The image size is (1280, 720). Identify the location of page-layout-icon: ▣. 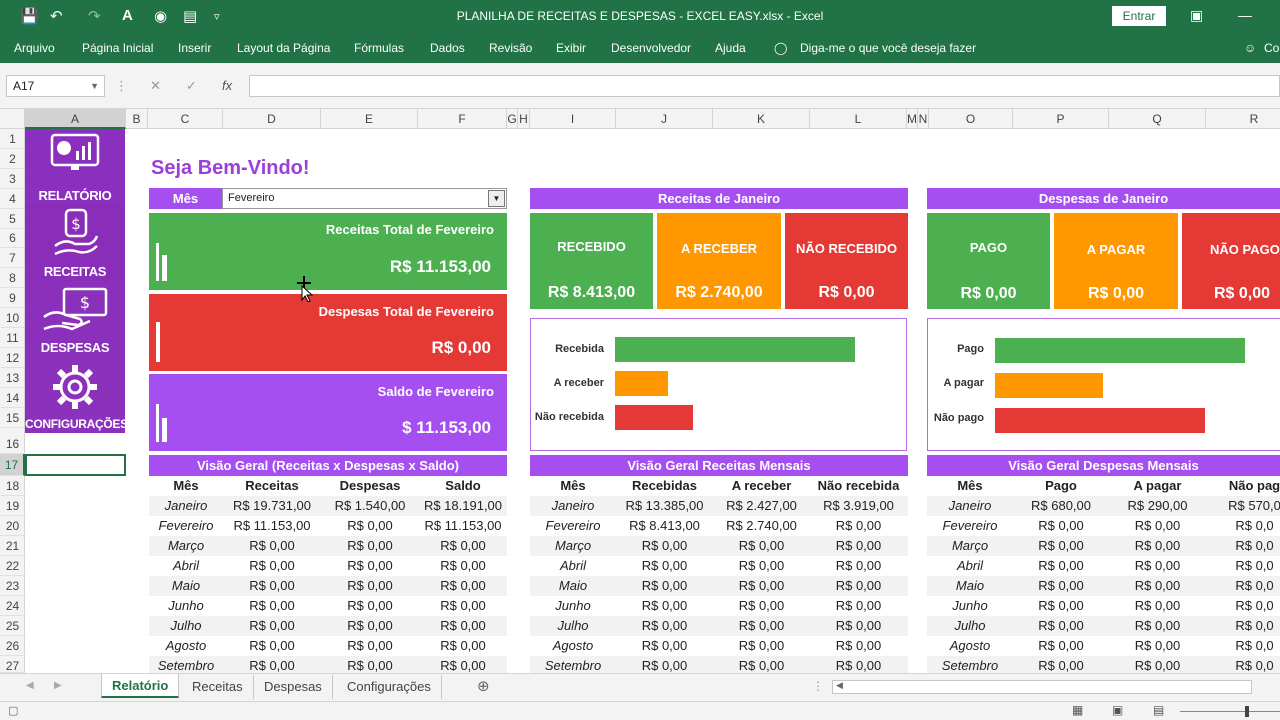
(1117, 710).